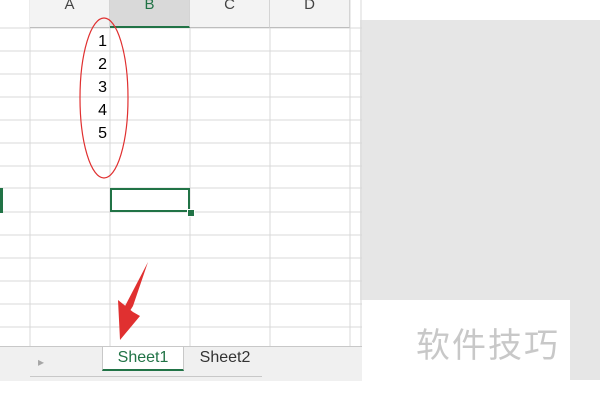 This screenshot has width=600, height=400. I want to click on annotation-arrow-shaft, so click(136, 288).